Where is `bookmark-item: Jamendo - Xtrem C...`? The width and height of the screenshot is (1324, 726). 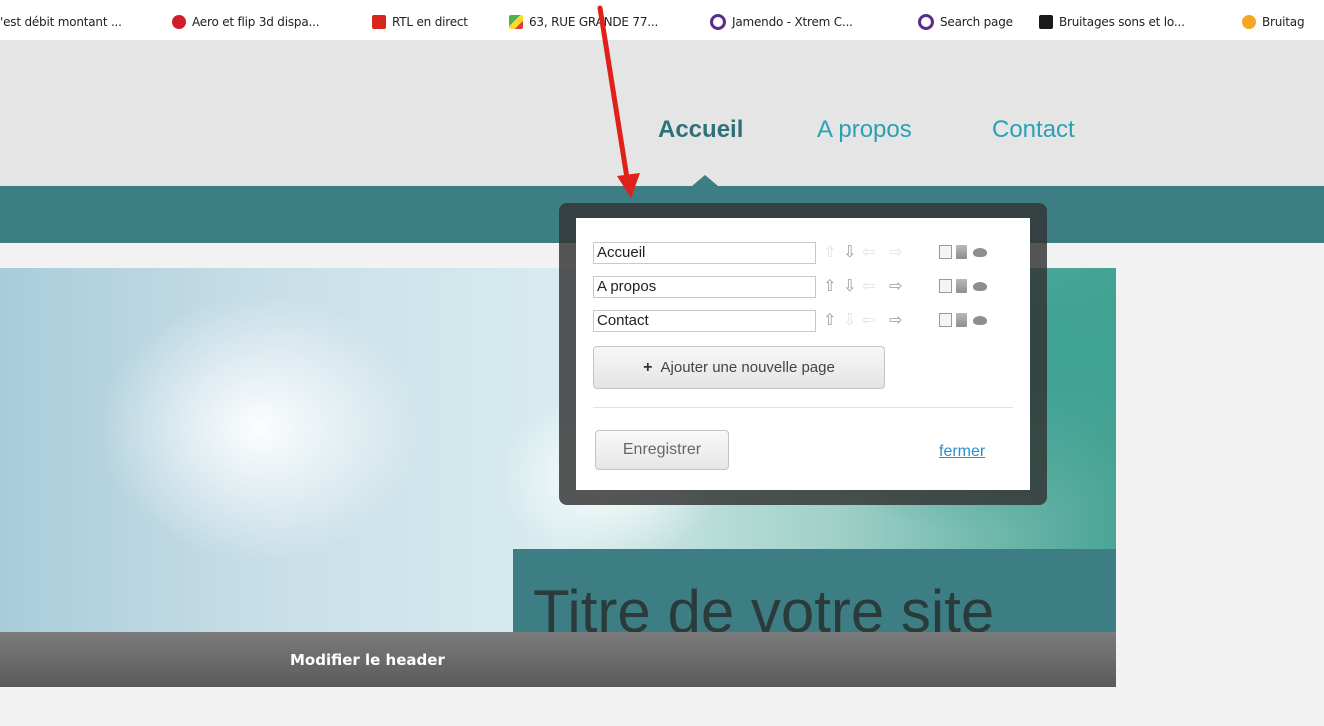 bookmark-item: Jamendo - Xtrem C... is located at coordinates (781, 22).